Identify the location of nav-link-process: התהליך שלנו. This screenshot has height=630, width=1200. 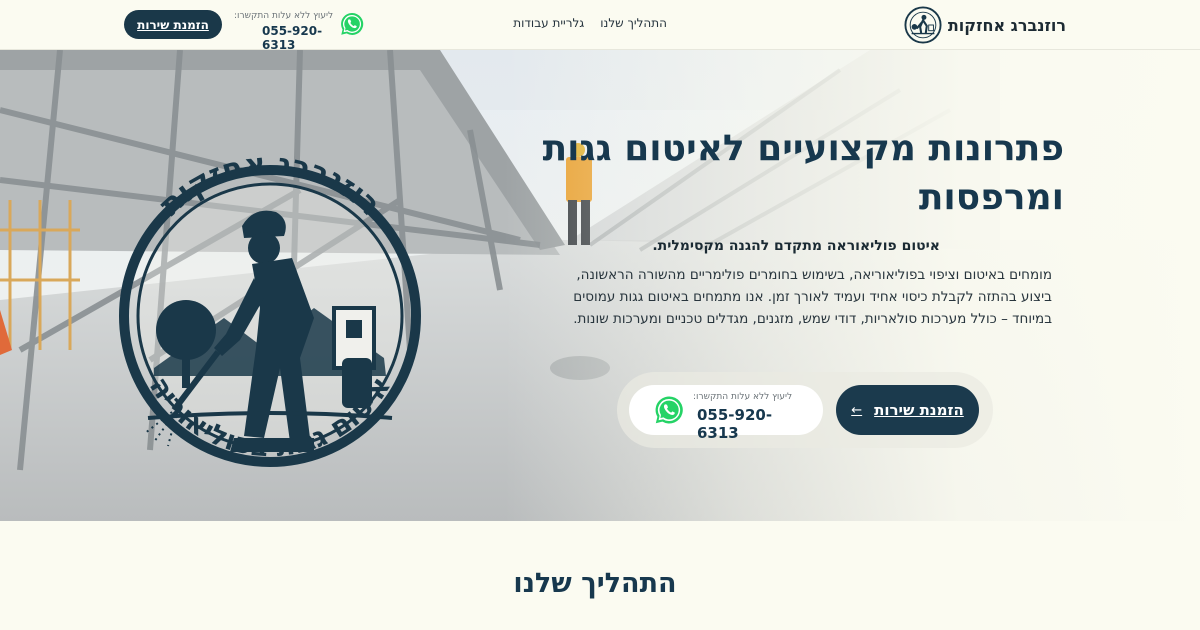
(633, 23).